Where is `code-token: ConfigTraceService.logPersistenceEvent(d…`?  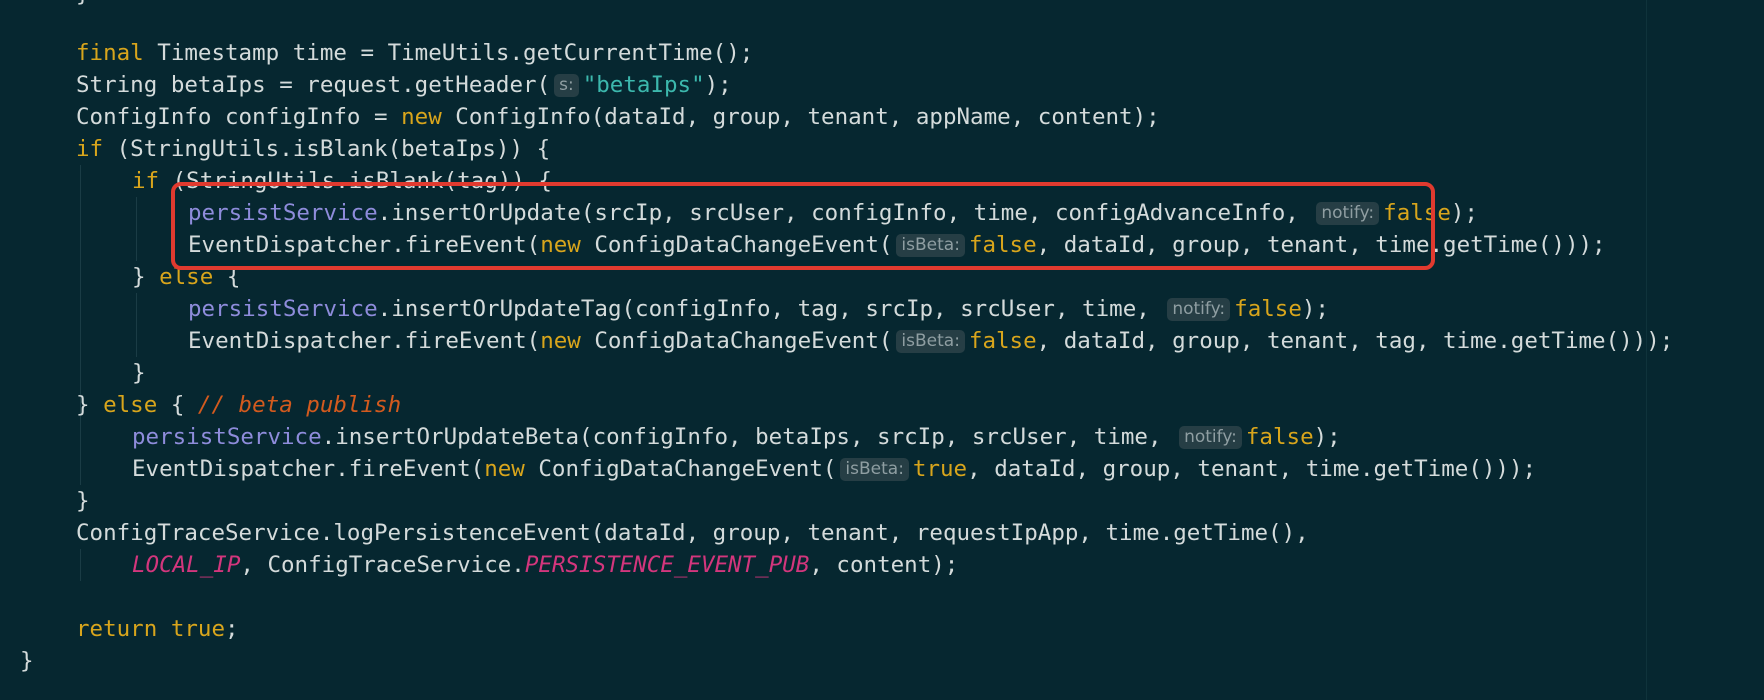
code-token: ConfigTraceService.logPersistenceEvent(d… is located at coordinates (692, 533).